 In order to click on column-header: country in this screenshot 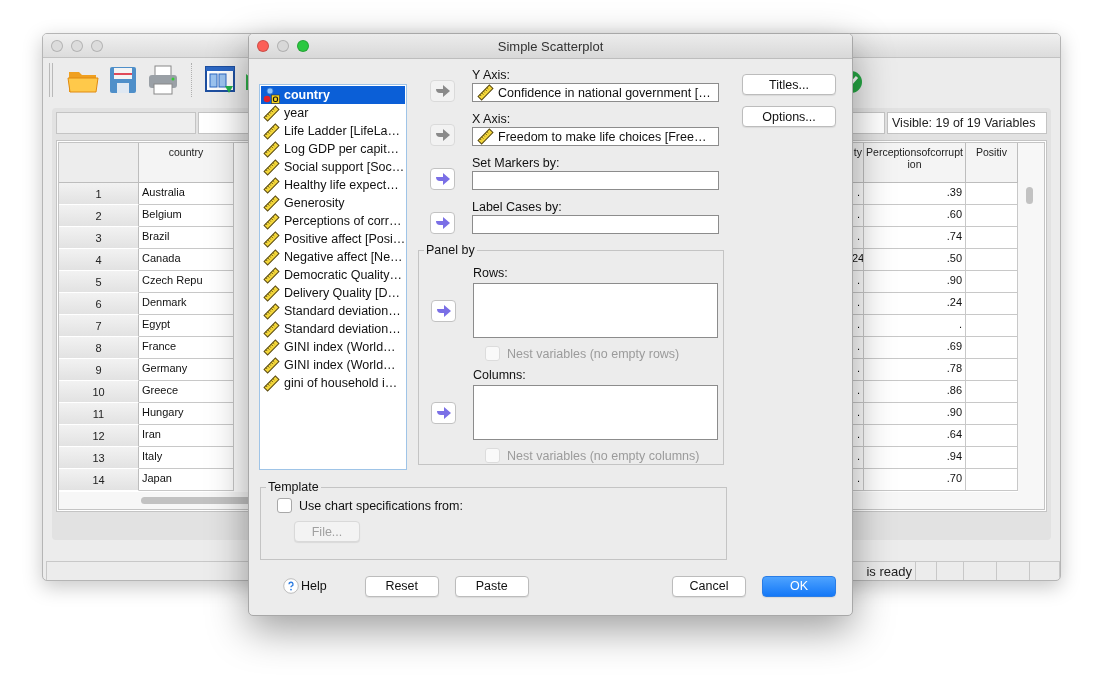, I will do `click(186, 163)`.